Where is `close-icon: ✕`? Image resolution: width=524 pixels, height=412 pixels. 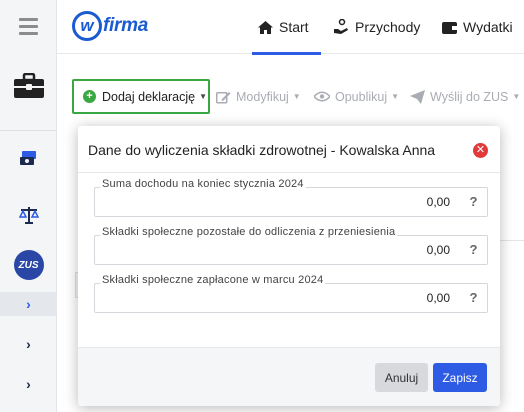 close-icon: ✕ is located at coordinates (480, 150).